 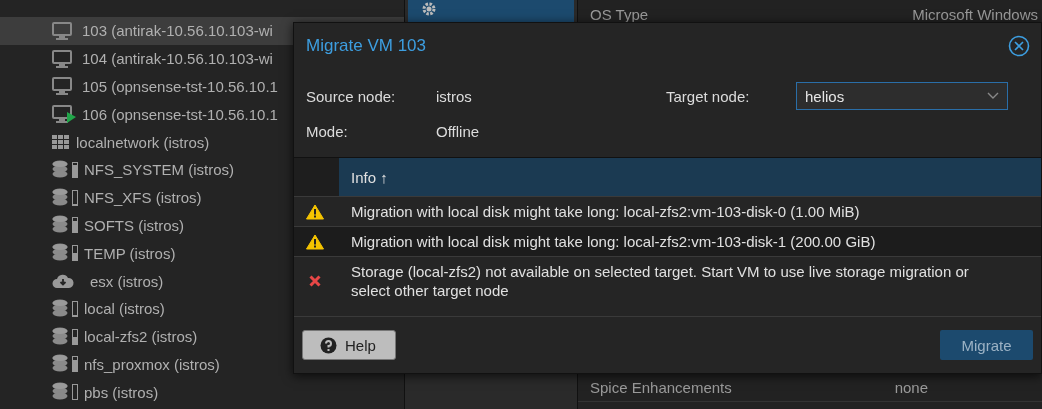 What do you see at coordinates (328, 345) in the screenshot?
I see `help-icon` at bounding box center [328, 345].